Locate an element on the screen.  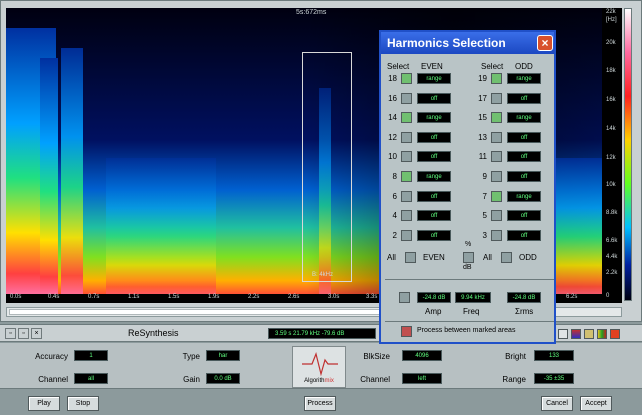
harmonic-row: 6 off is located at coordinates (421, 197).